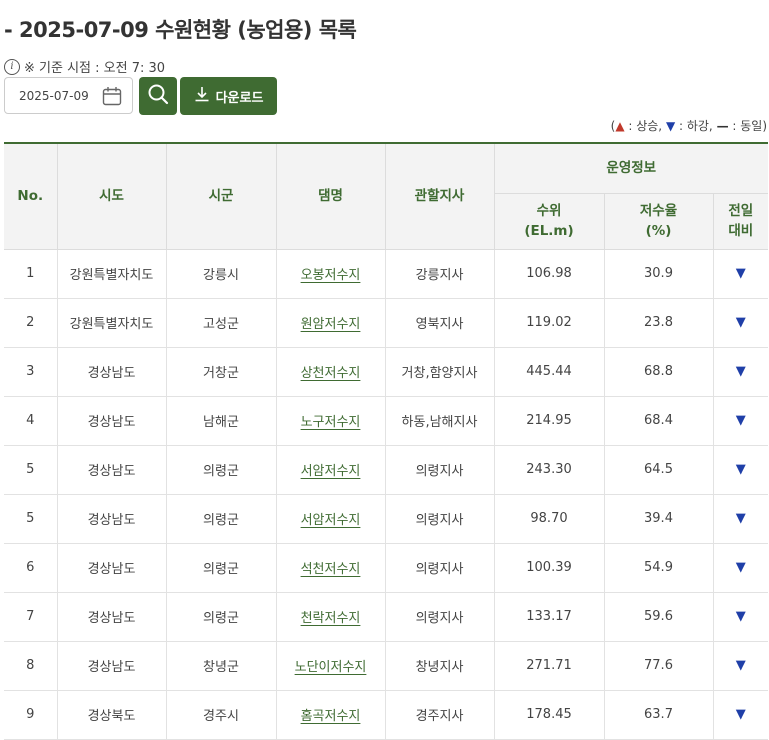 The width and height of the screenshot is (769, 740). I want to click on table-cell: 77.6, so click(659, 666).